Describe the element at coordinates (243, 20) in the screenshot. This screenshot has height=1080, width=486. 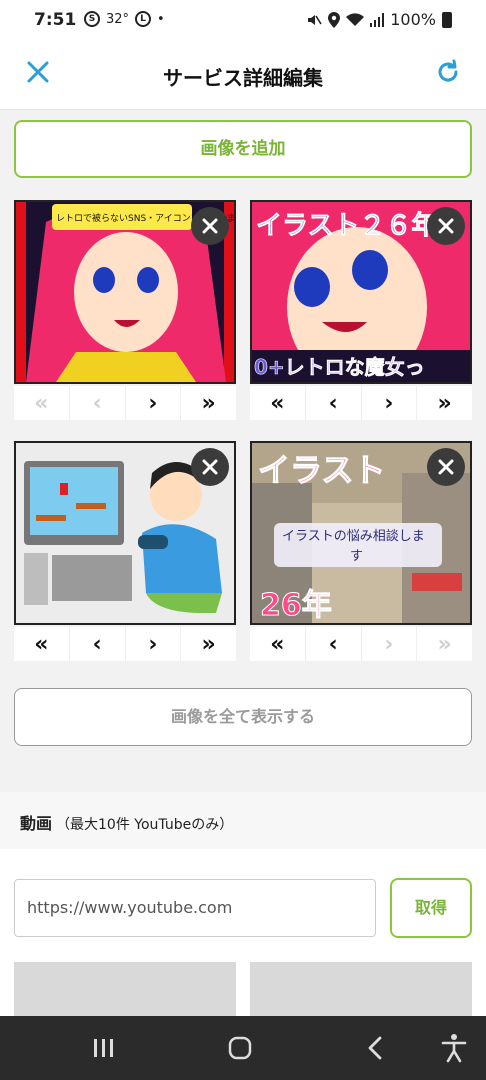
I see `status-bar: 7:51 S 32° L • 100%` at that location.